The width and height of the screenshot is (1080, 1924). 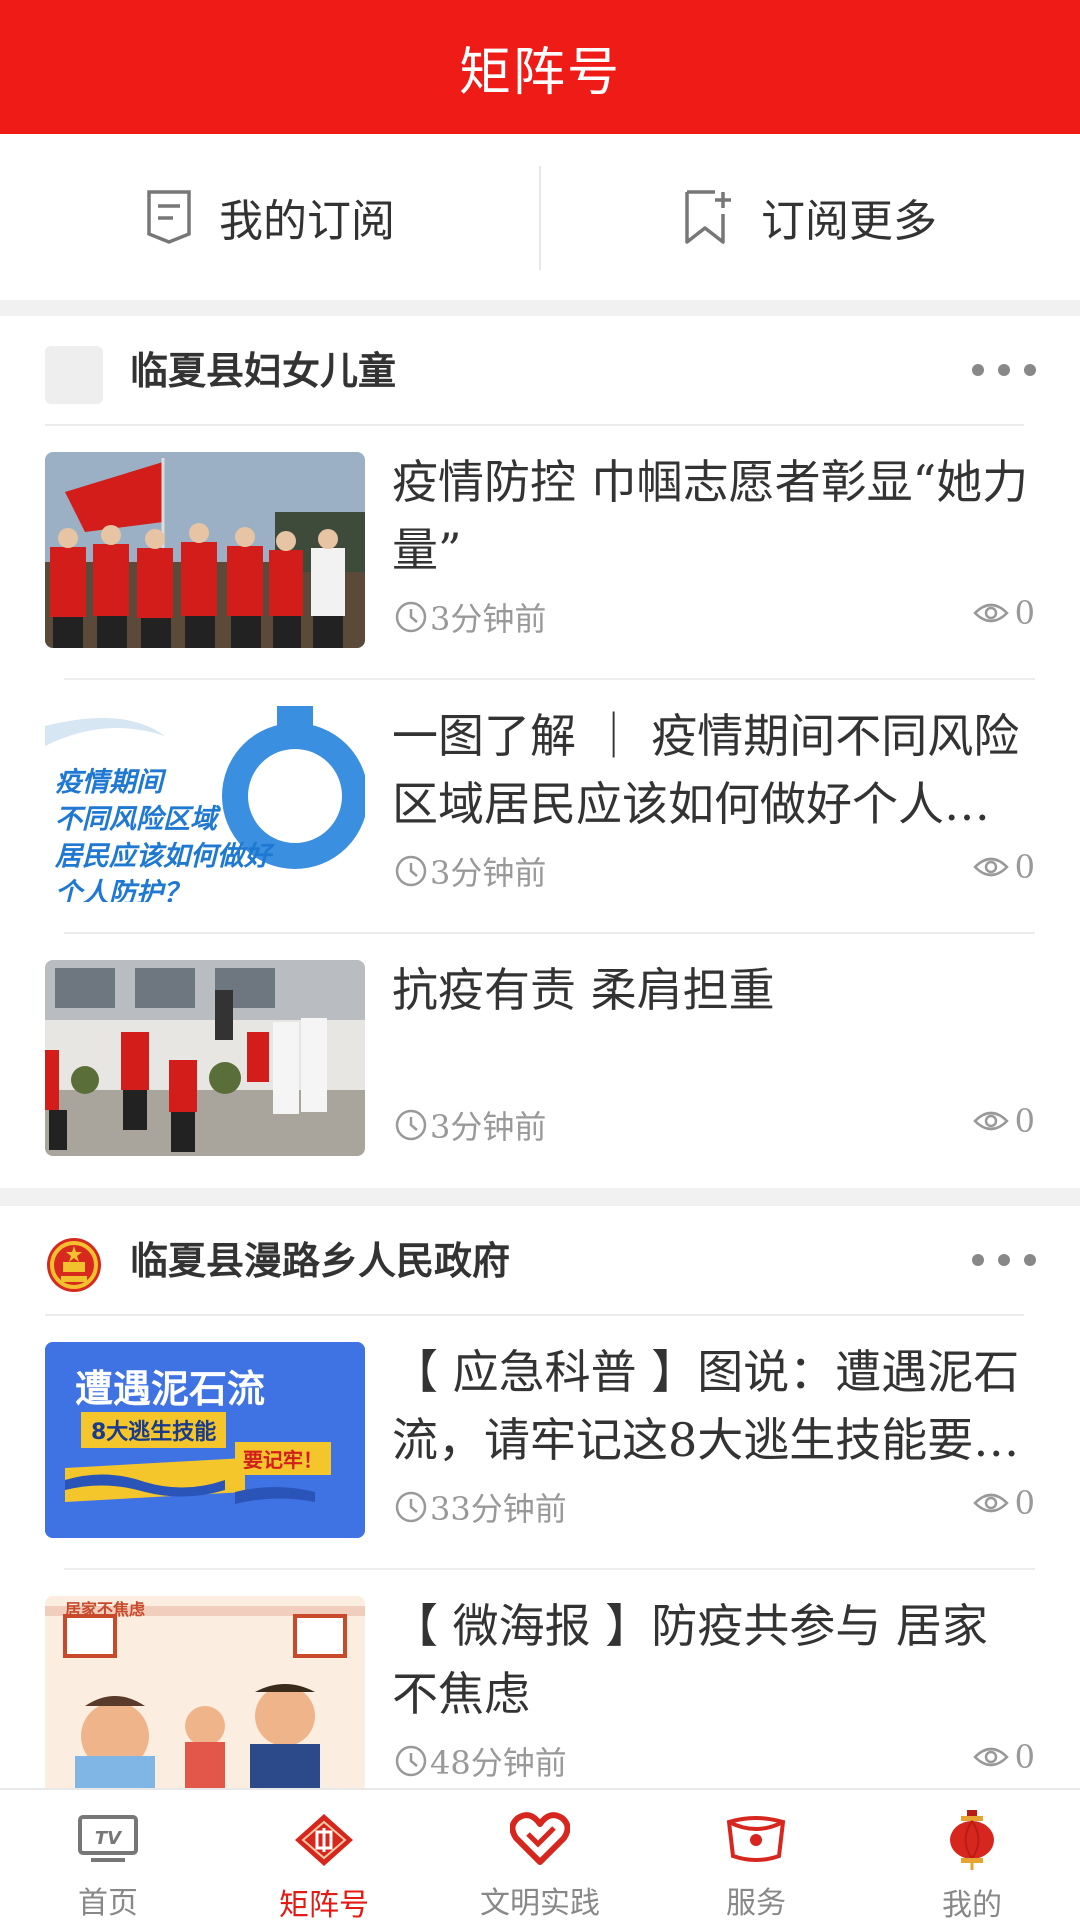 I want to click on bookmark-add-icon, so click(x=708, y=217).